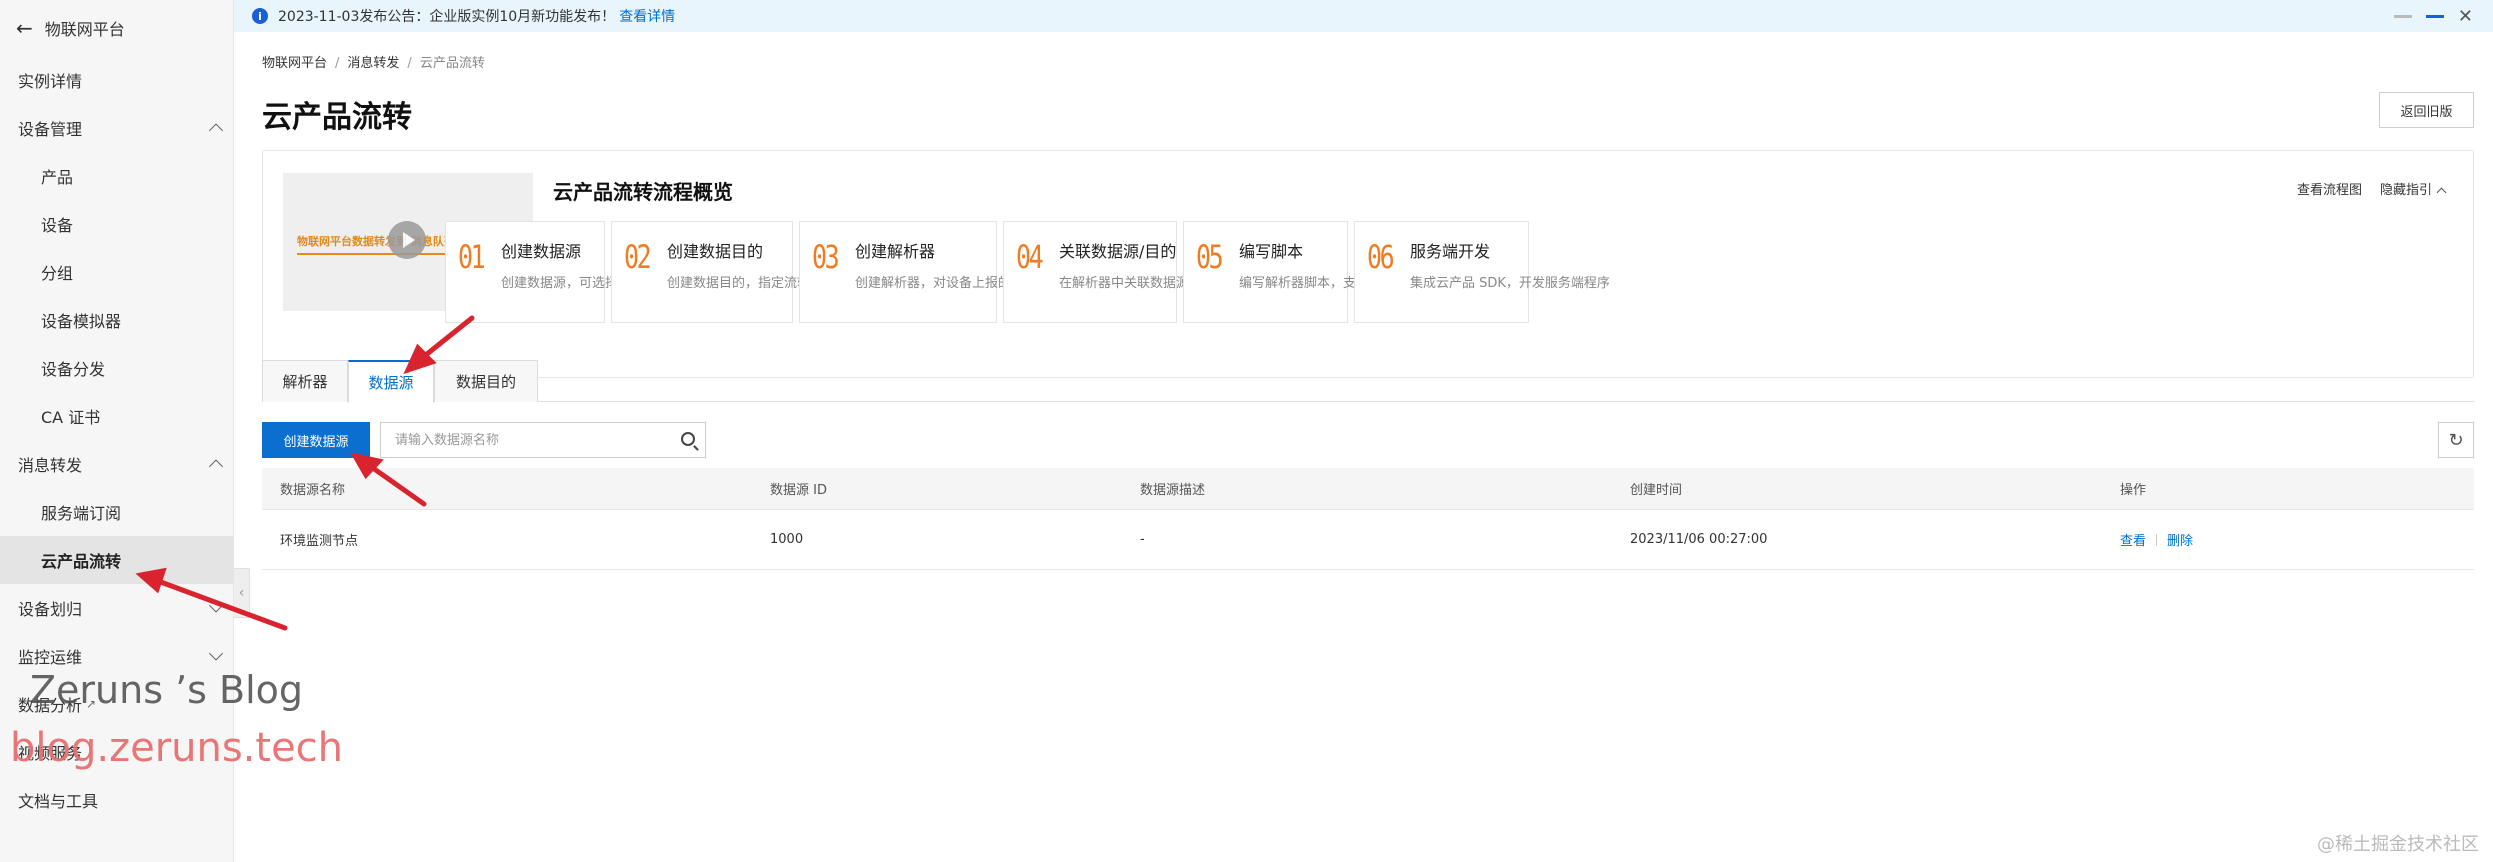 Image resolution: width=2493 pixels, height=862 pixels. What do you see at coordinates (24, 28) in the screenshot?
I see `arrow-left-icon: ←` at bounding box center [24, 28].